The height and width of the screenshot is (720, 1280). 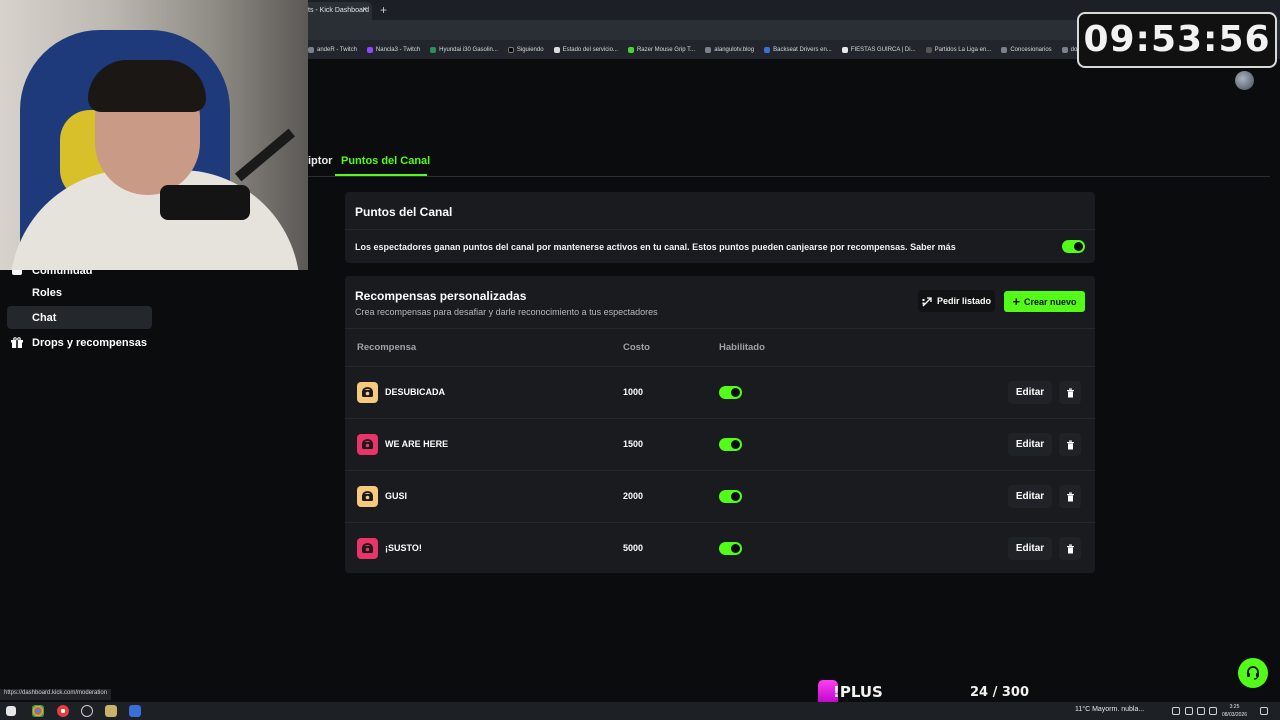 I want to click on clock-date: 08/03/2026, so click(x=1235, y=715).